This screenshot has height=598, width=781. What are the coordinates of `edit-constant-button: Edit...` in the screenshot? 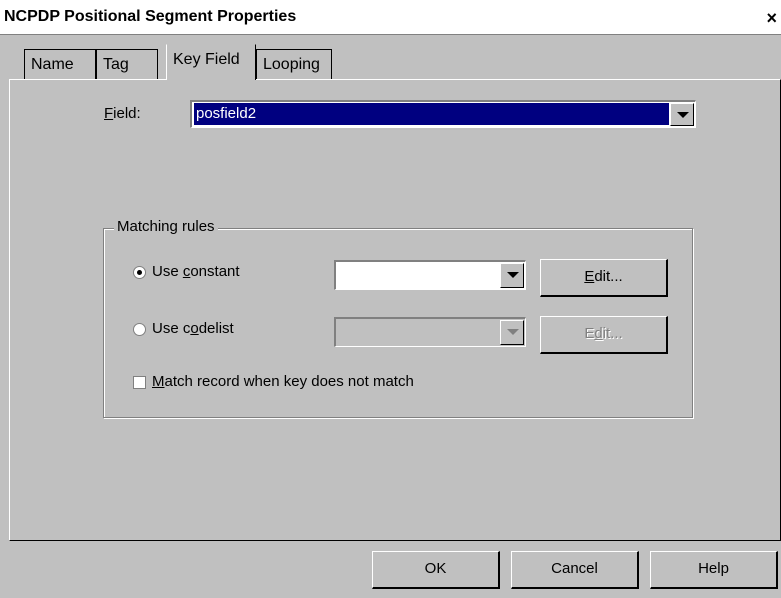 It's located at (604, 278).